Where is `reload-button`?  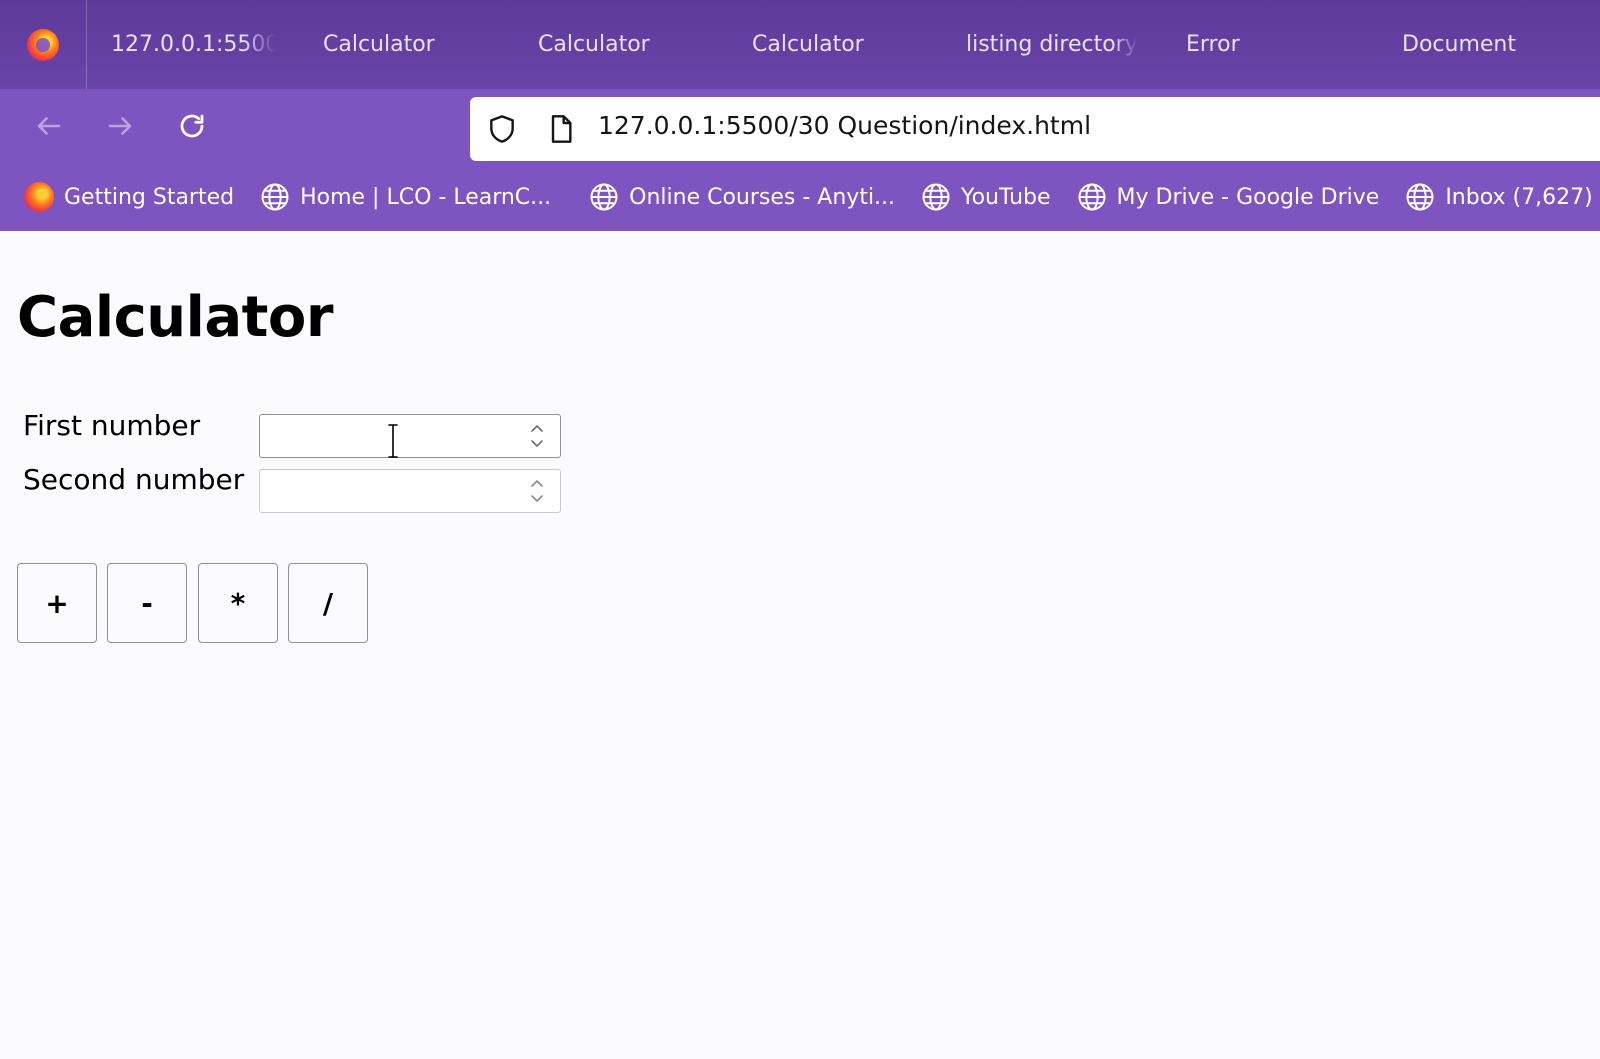 reload-button is located at coordinates (192, 126).